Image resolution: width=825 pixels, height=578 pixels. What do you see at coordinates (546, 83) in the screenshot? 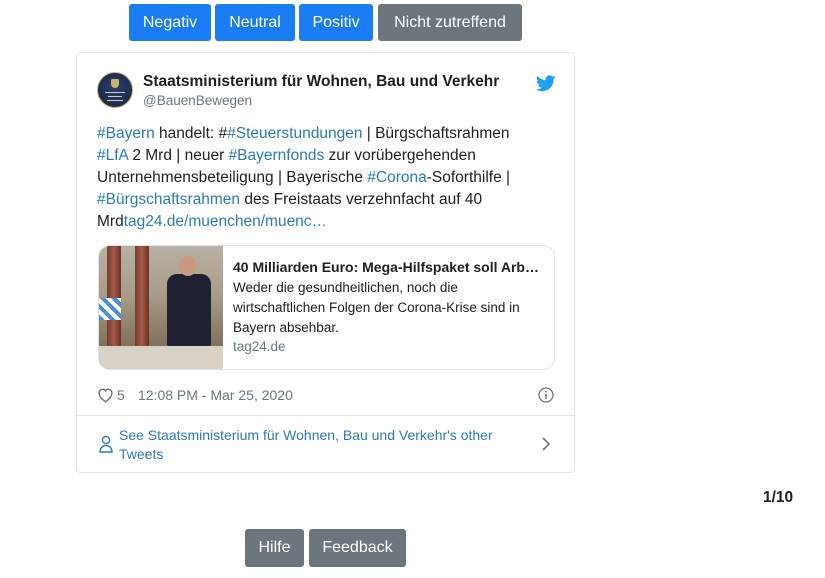
I see `twitter-bird-icon` at bounding box center [546, 83].